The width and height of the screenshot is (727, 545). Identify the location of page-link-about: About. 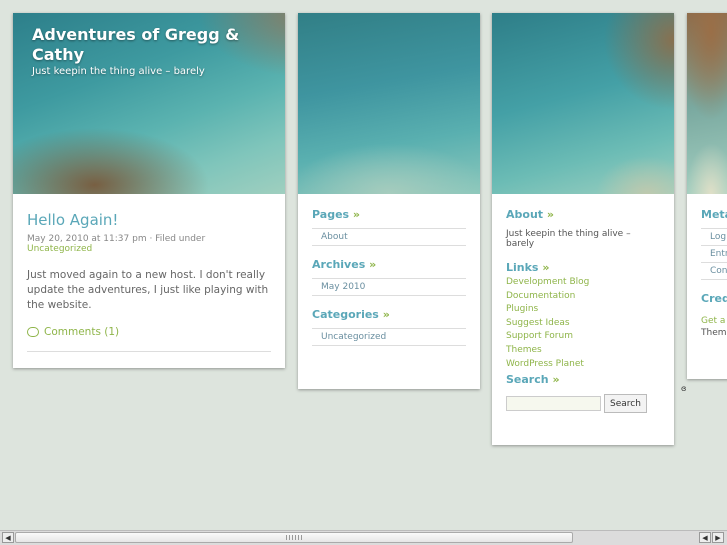
(389, 237).